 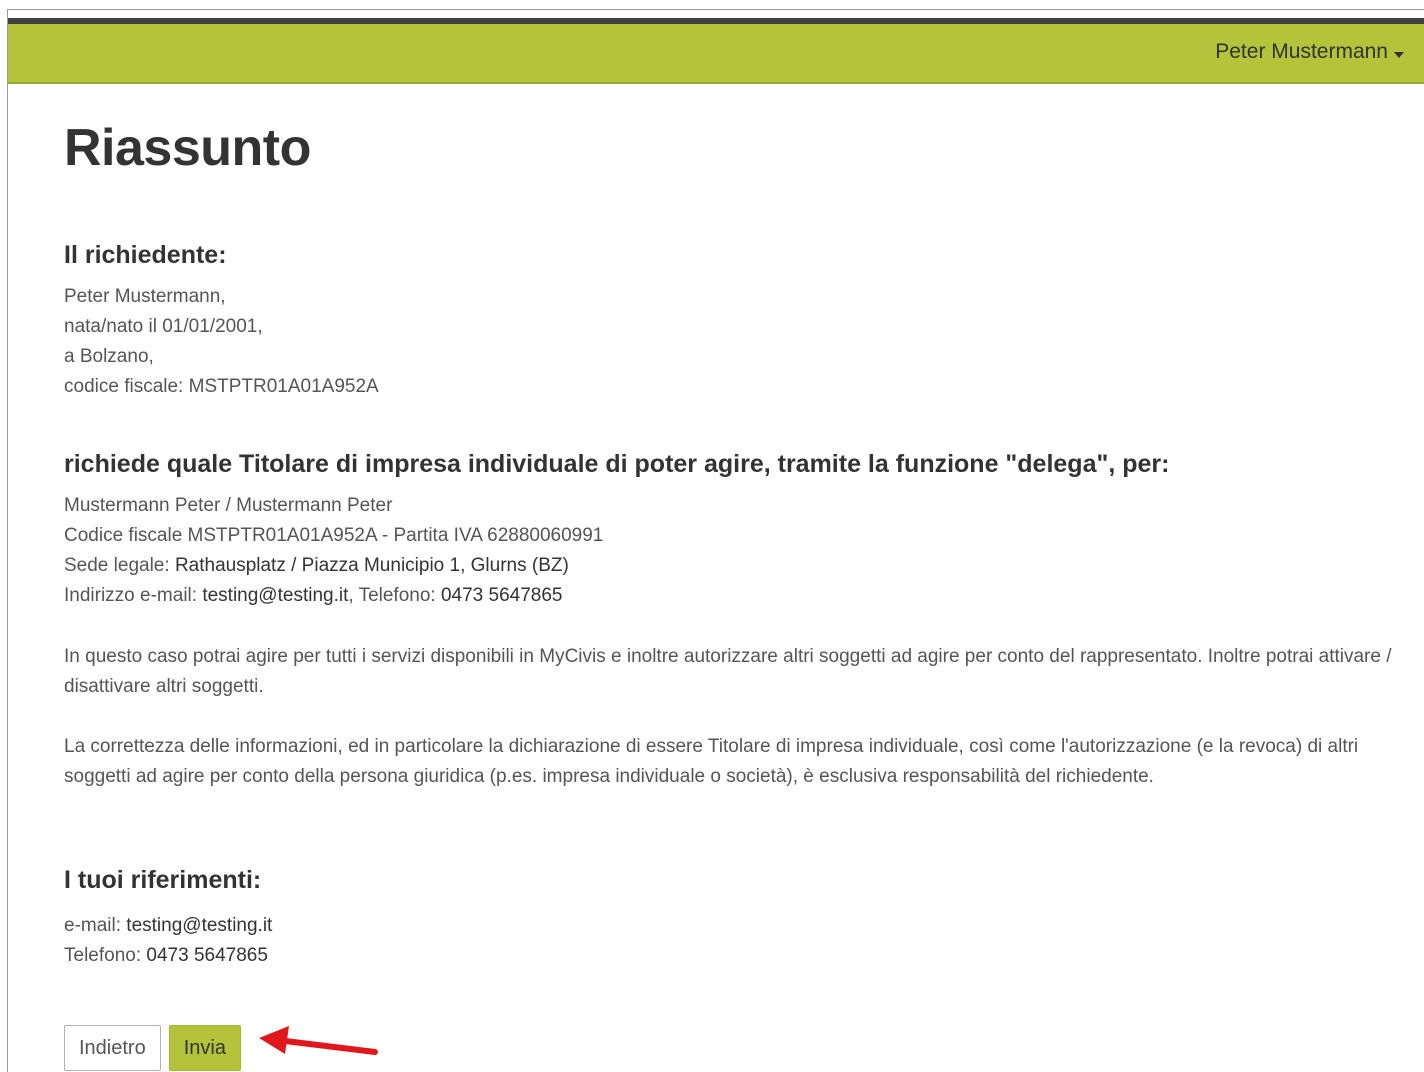 What do you see at coordinates (145, 296) in the screenshot?
I see `applicant-name: Peter Mustermann,` at bounding box center [145, 296].